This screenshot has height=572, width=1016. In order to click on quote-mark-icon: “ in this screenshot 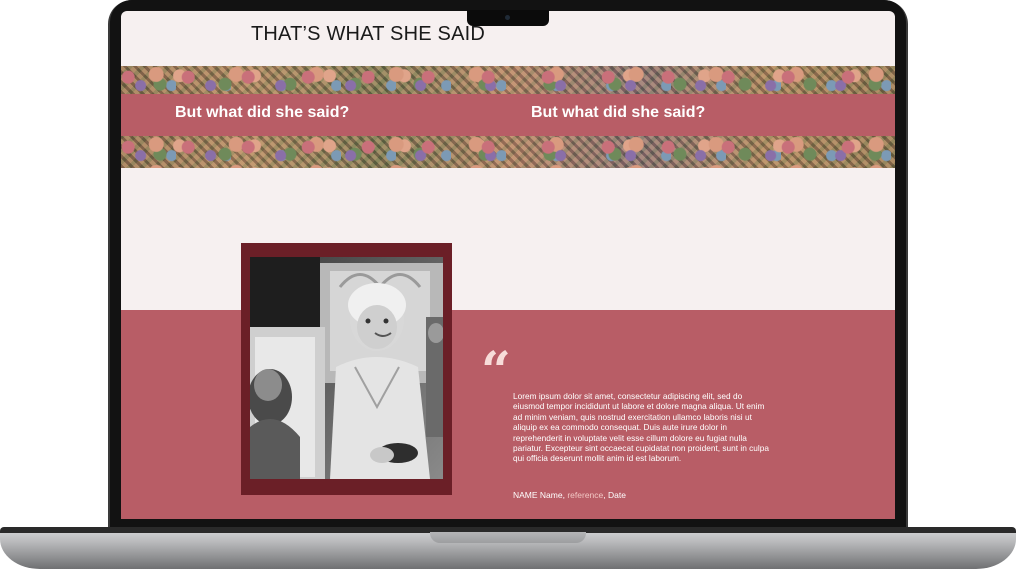, I will do `click(496, 371)`.